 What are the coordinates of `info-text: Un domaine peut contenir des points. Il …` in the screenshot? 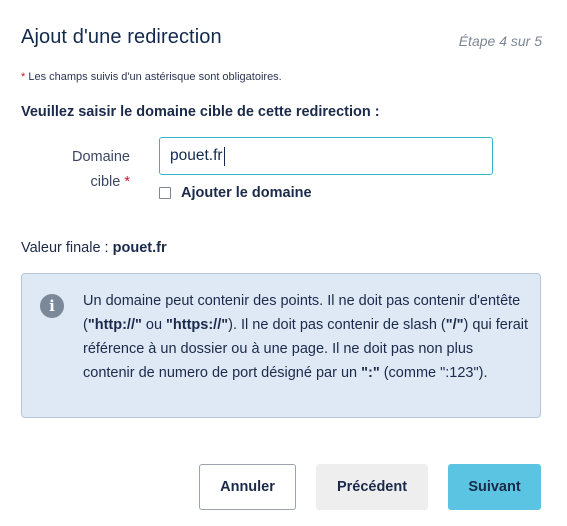 It's located at (305, 337).